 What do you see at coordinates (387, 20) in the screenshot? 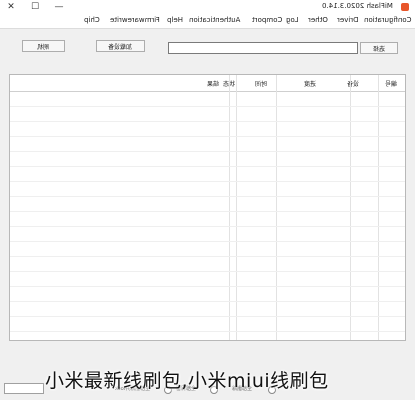
I see `menu-configuration: Configuration` at bounding box center [387, 20].